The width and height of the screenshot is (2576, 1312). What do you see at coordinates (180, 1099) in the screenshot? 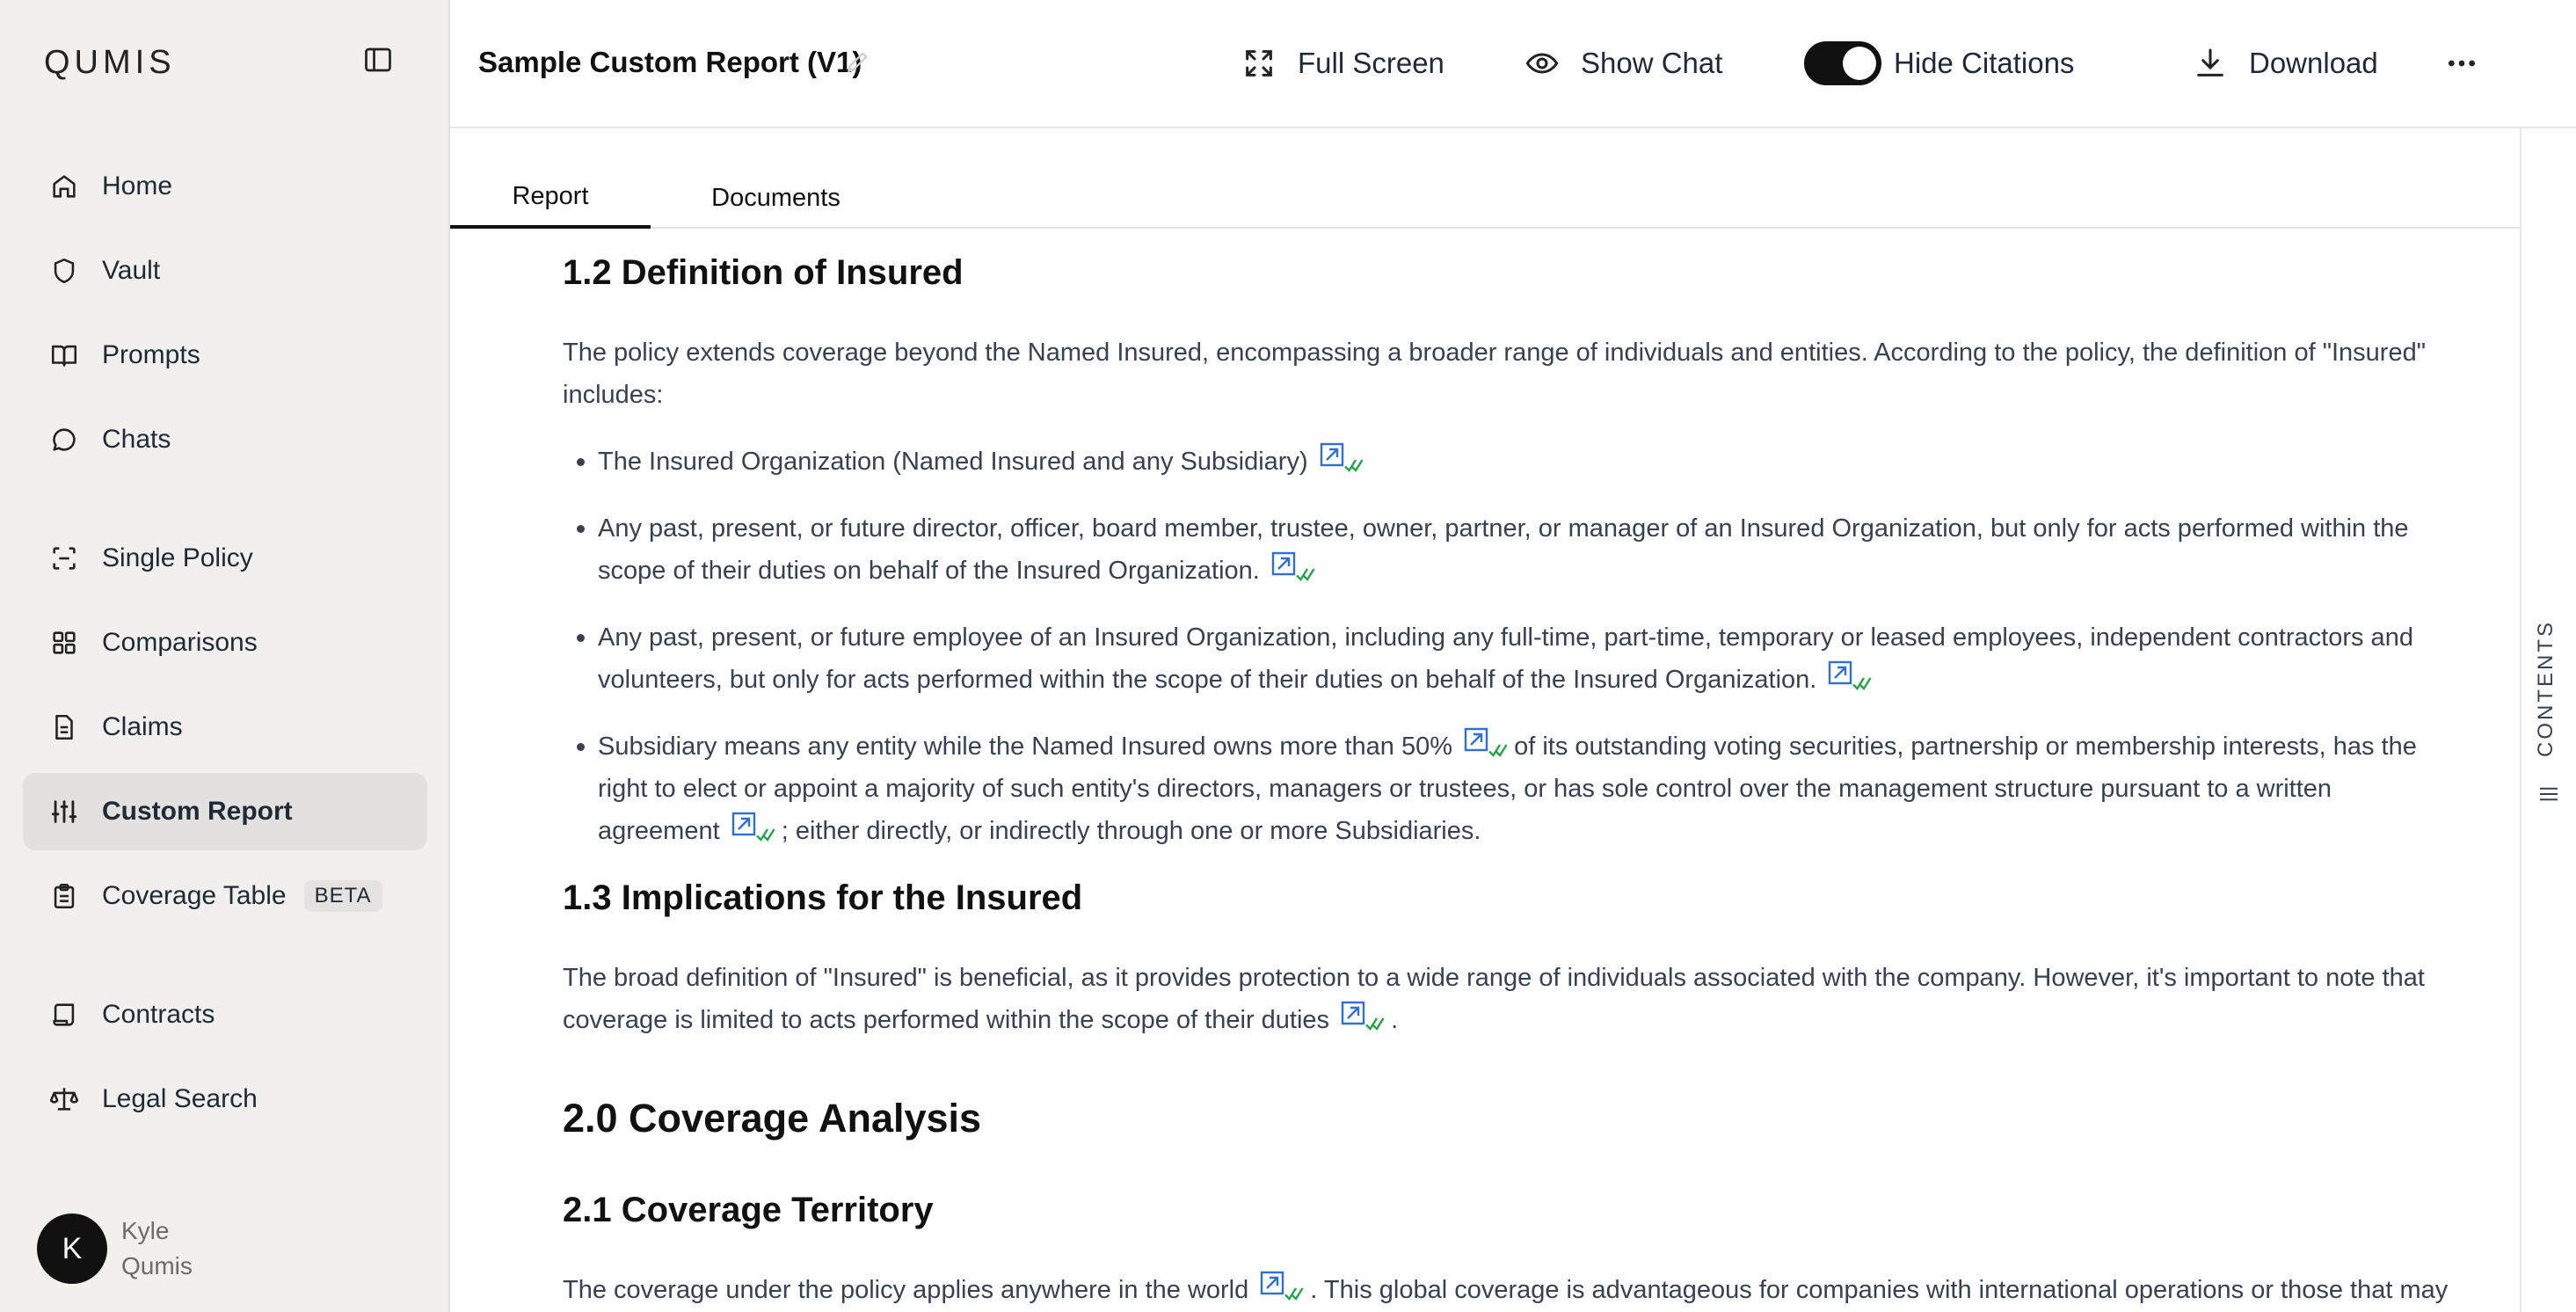
I see `nav-label: Legal Search` at bounding box center [180, 1099].